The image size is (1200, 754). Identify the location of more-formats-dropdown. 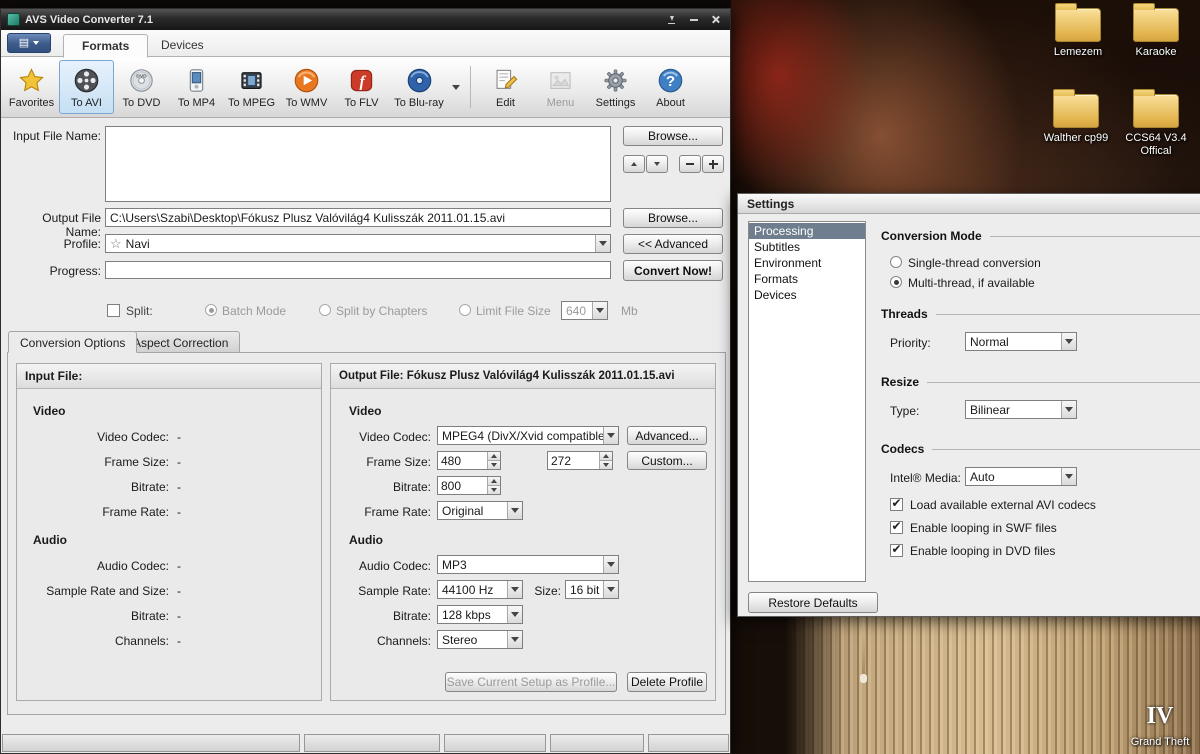
(456, 87).